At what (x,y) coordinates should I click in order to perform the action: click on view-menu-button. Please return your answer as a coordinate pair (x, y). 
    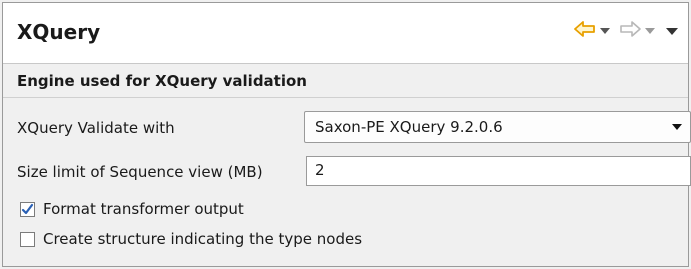
    Looking at the image, I should click on (671, 31).